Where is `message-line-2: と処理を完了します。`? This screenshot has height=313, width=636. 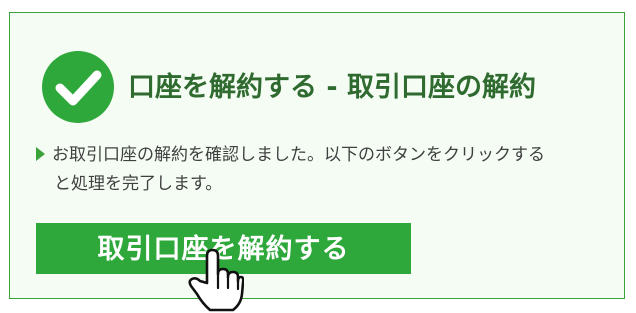
message-line-2: と処理を完了します。 is located at coordinates (138, 184).